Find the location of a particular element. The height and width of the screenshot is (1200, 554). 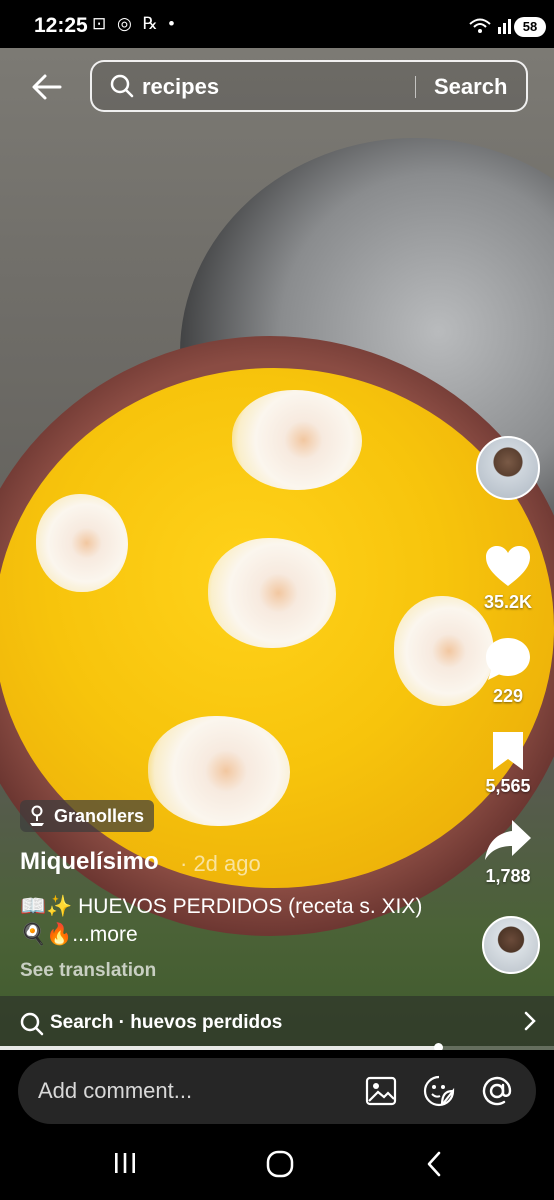

caption-more-link: ...more is located at coordinates (104, 934).